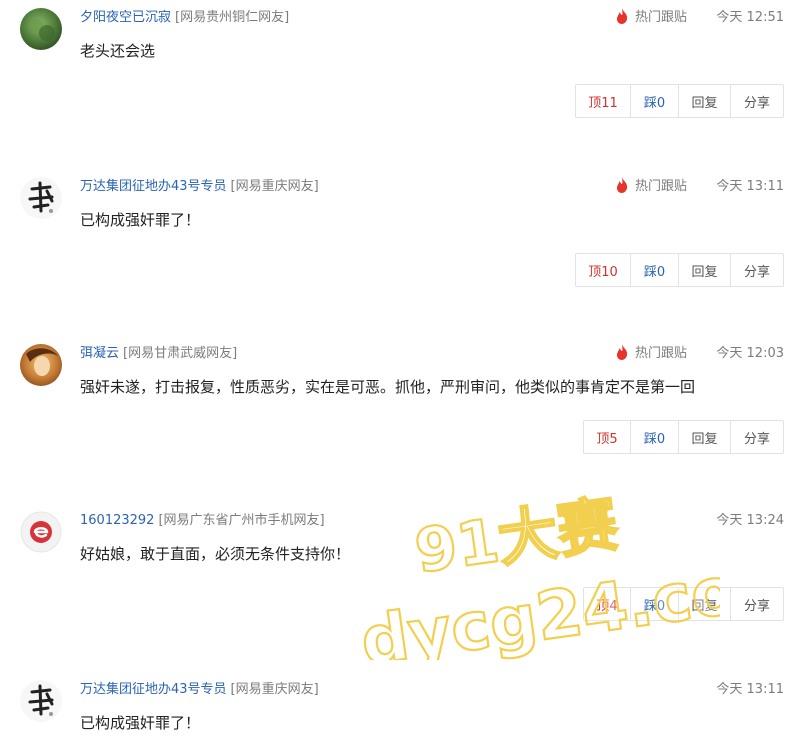 This screenshot has width=799, height=740. What do you see at coordinates (180, 353) in the screenshot?
I see `user-location: [网易甘肃武威网友]` at bounding box center [180, 353].